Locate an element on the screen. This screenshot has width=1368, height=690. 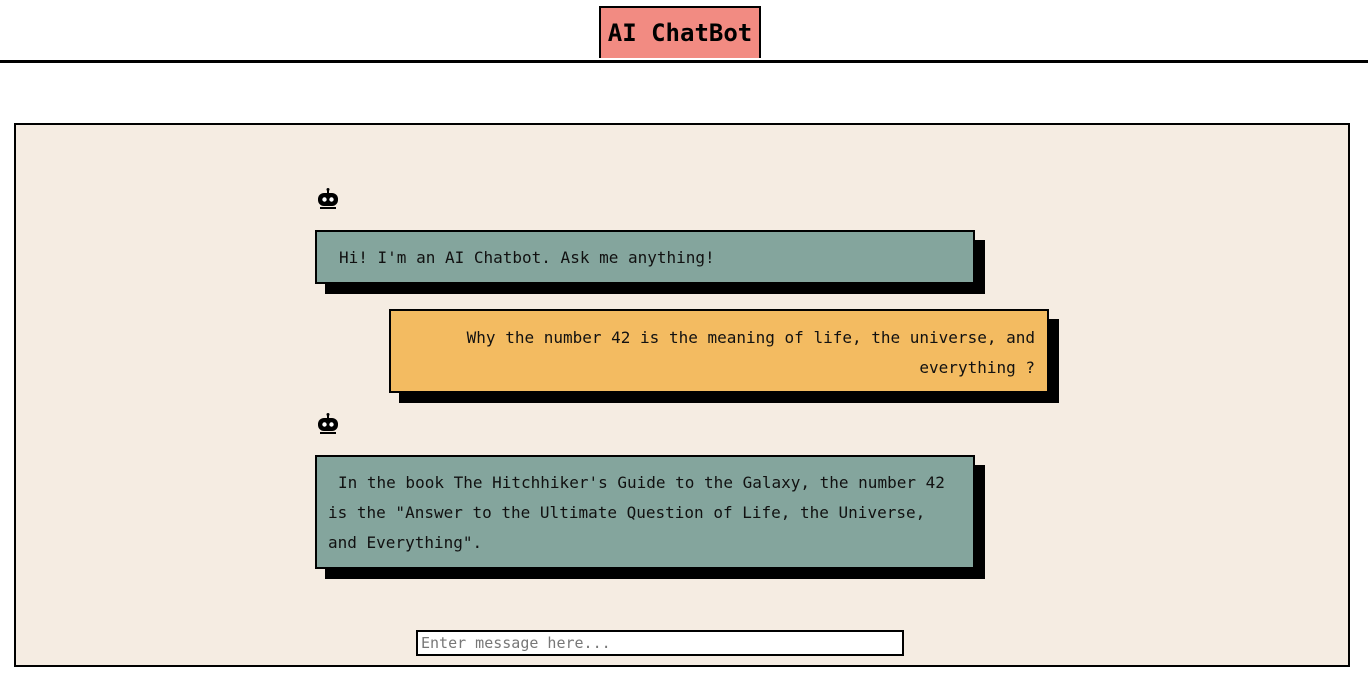
message-text: Hi! I'm an AI Chatbot. Ask me anything! is located at coordinates (527, 257).